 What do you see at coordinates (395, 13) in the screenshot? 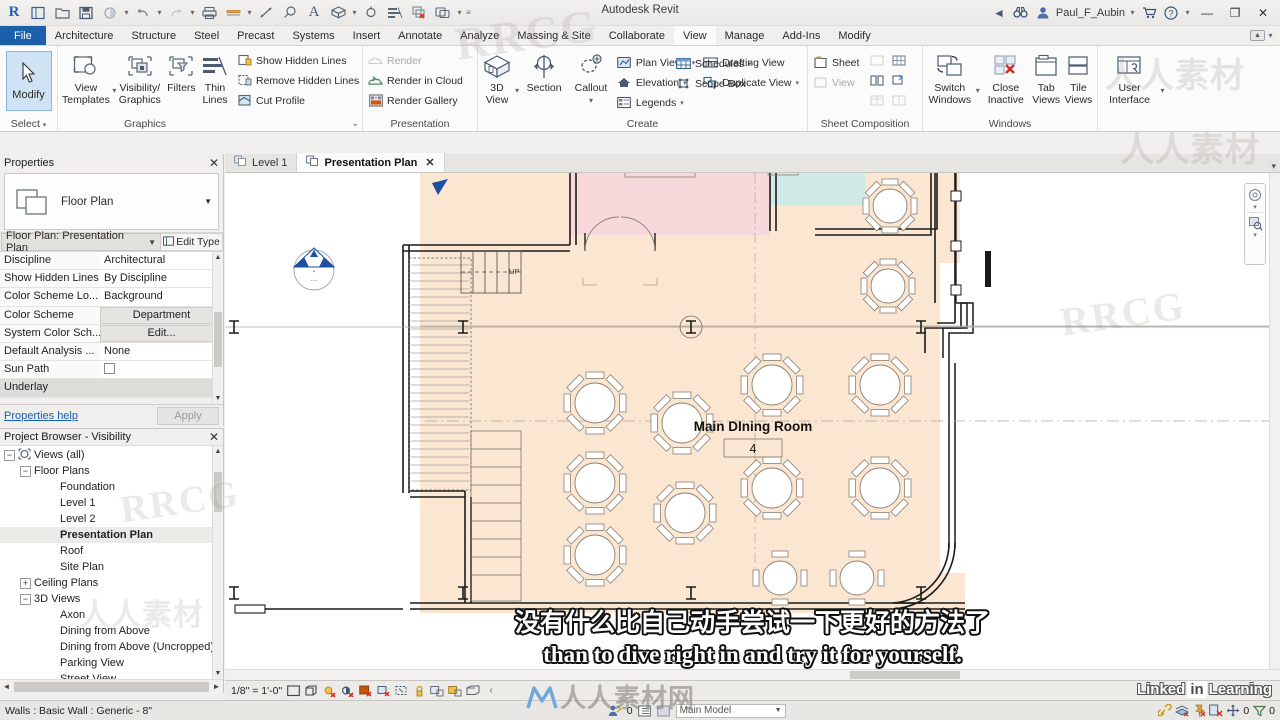
I see `thin-lines-icon` at bounding box center [395, 13].